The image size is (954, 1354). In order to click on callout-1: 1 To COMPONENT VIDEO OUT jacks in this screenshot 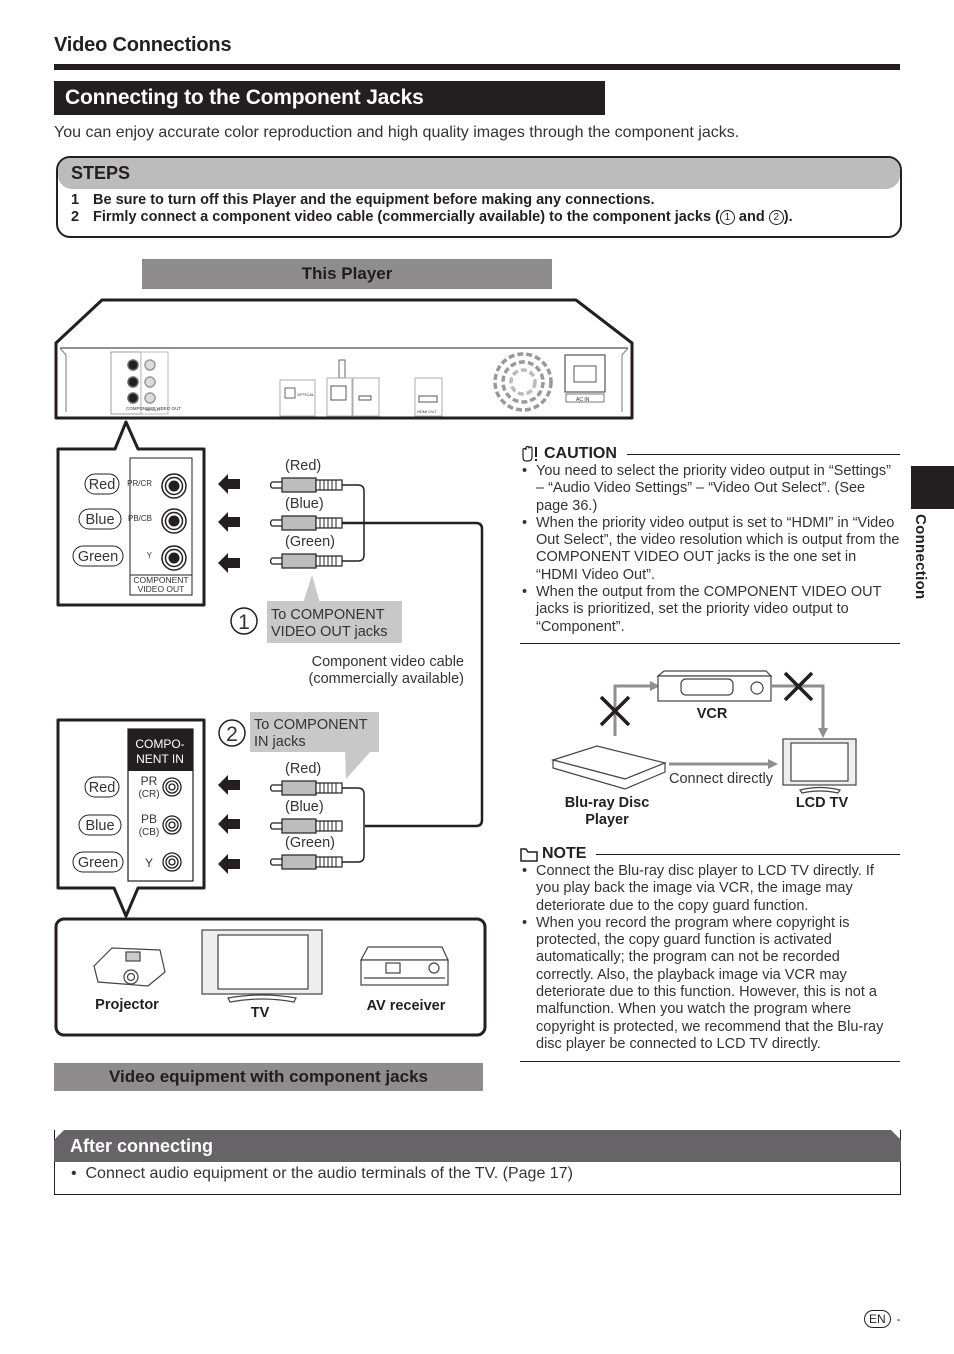, I will do `click(316, 609)`.